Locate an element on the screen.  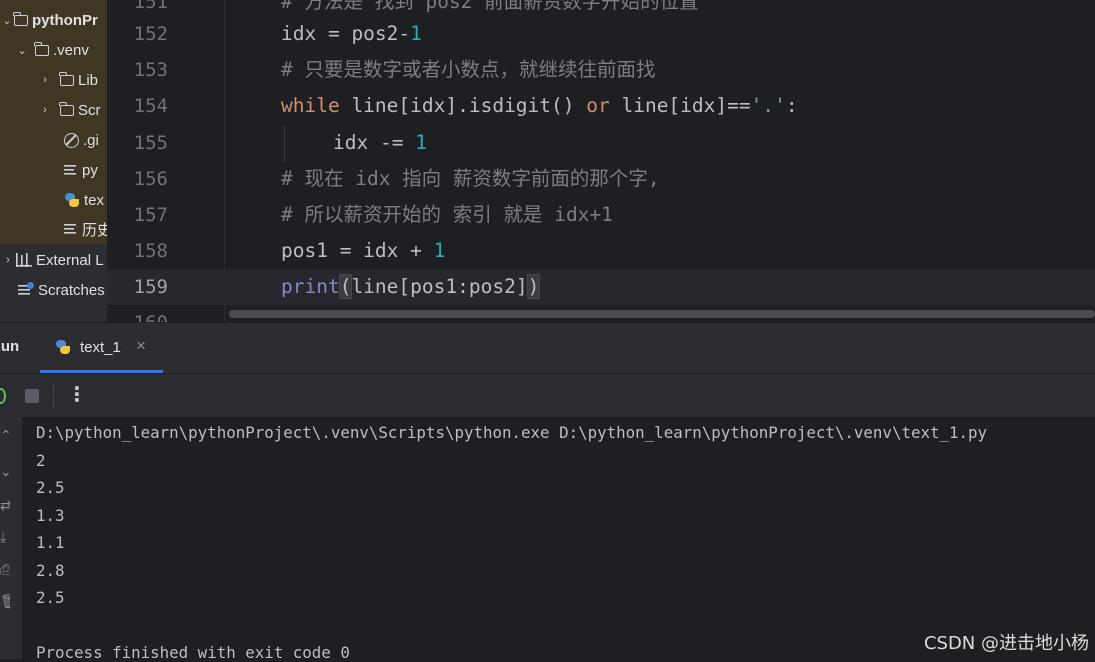
tree-item-scratches: Scratches is located at coordinates (53, 290).